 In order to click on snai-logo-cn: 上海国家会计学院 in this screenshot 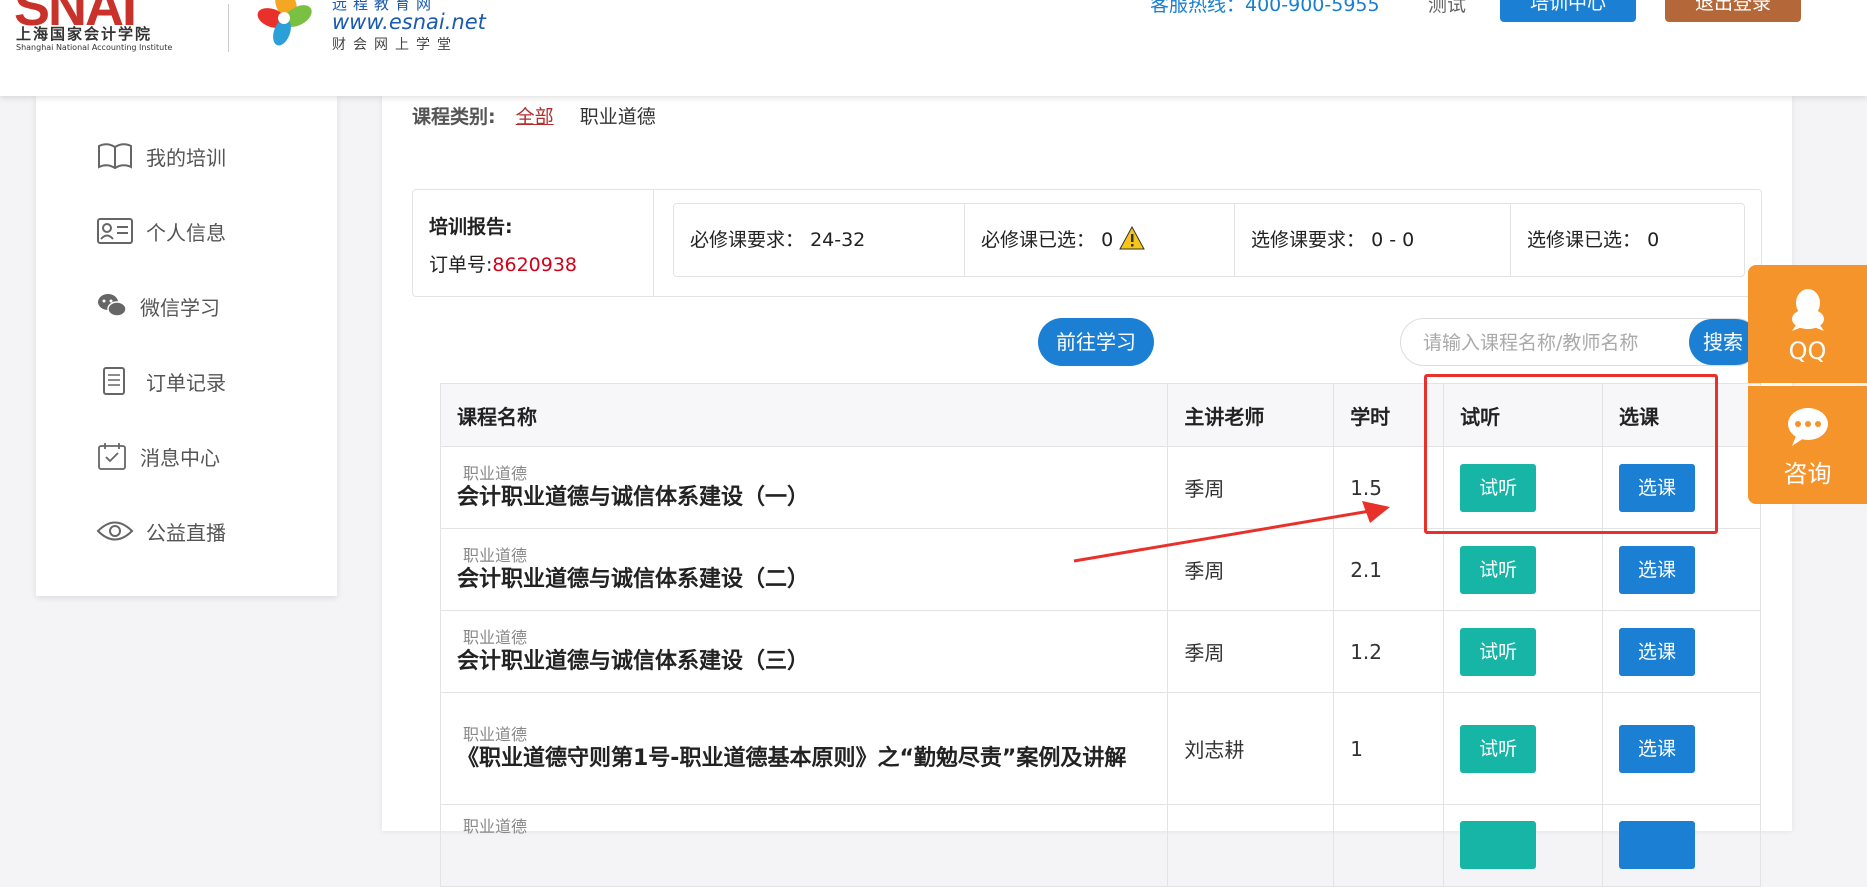, I will do `click(84, 34)`.